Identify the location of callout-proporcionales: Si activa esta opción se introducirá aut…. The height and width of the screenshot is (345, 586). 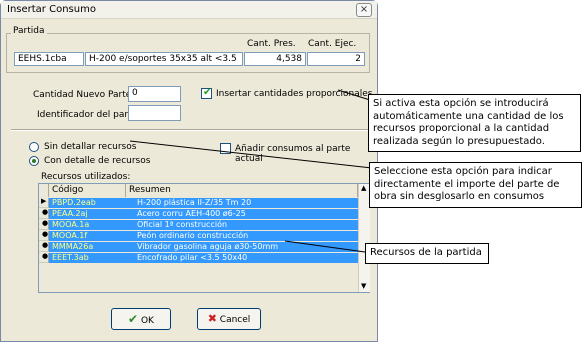
(474, 123).